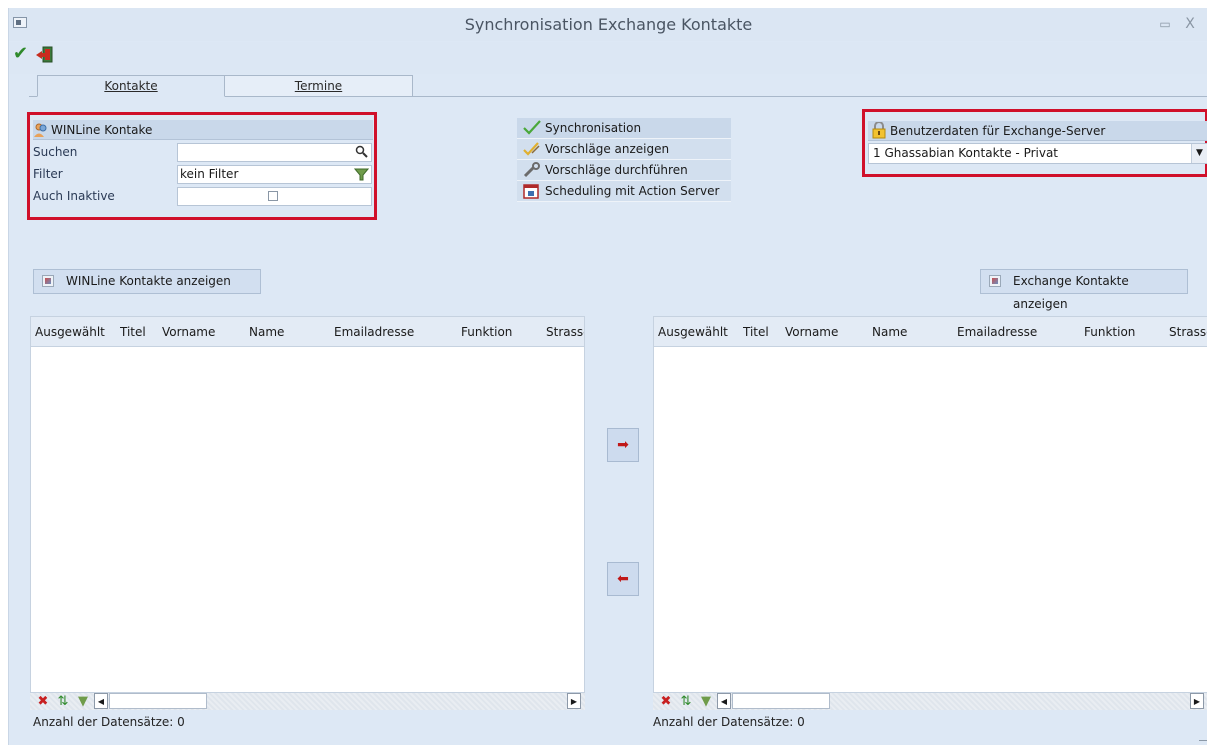 The width and height of the screenshot is (1207, 745). What do you see at coordinates (1190, 24) in the screenshot?
I see `close-button: X` at bounding box center [1190, 24].